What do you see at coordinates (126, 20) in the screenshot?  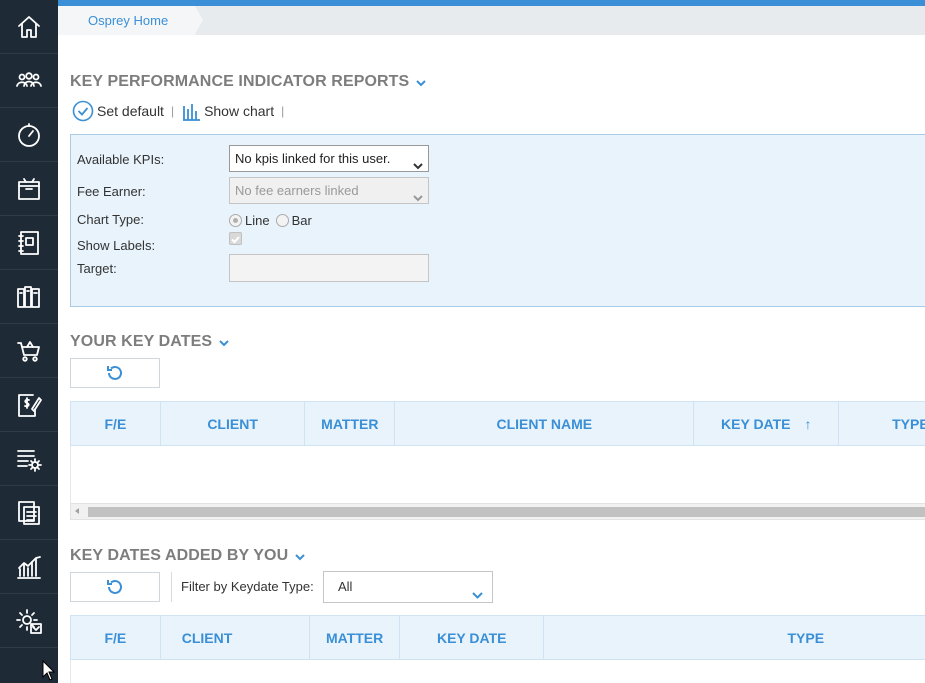 I see `breadcrumb-home-link: Osprey Home` at bounding box center [126, 20].